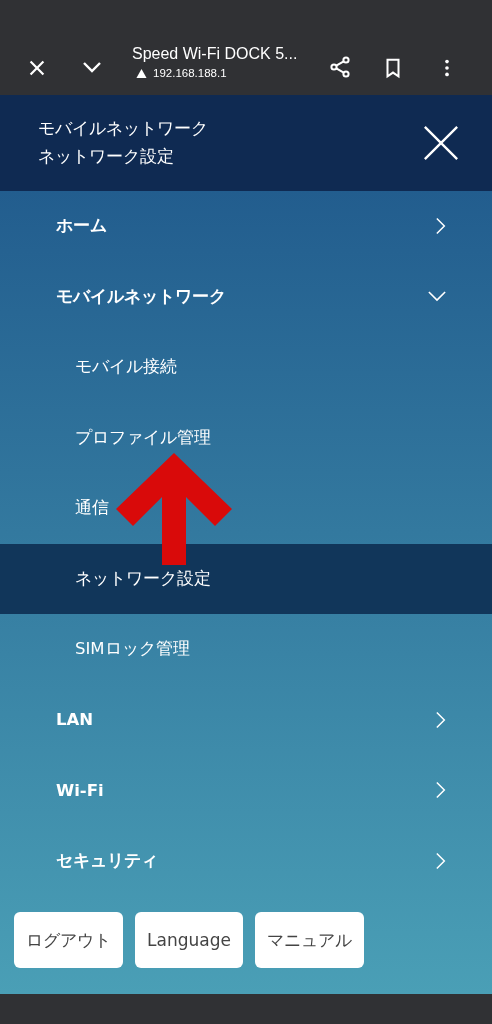  Describe the element at coordinates (68, 940) in the screenshot. I see `menu-button: ログアウト` at that location.